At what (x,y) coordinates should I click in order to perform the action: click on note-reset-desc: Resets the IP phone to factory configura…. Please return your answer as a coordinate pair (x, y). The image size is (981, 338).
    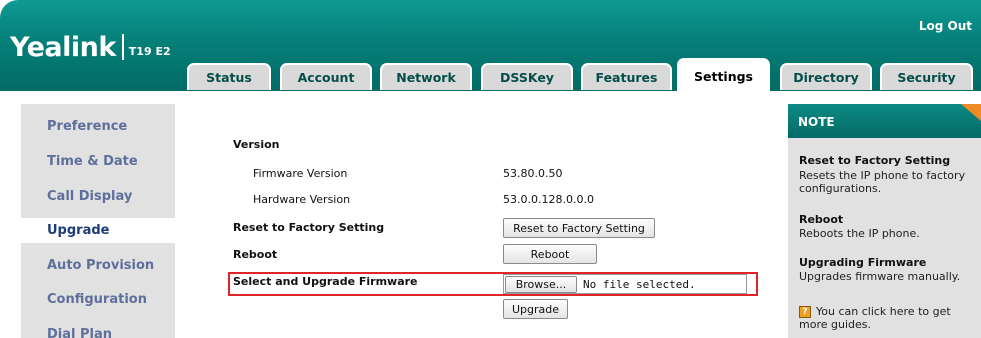
    Looking at the image, I should click on (882, 182).